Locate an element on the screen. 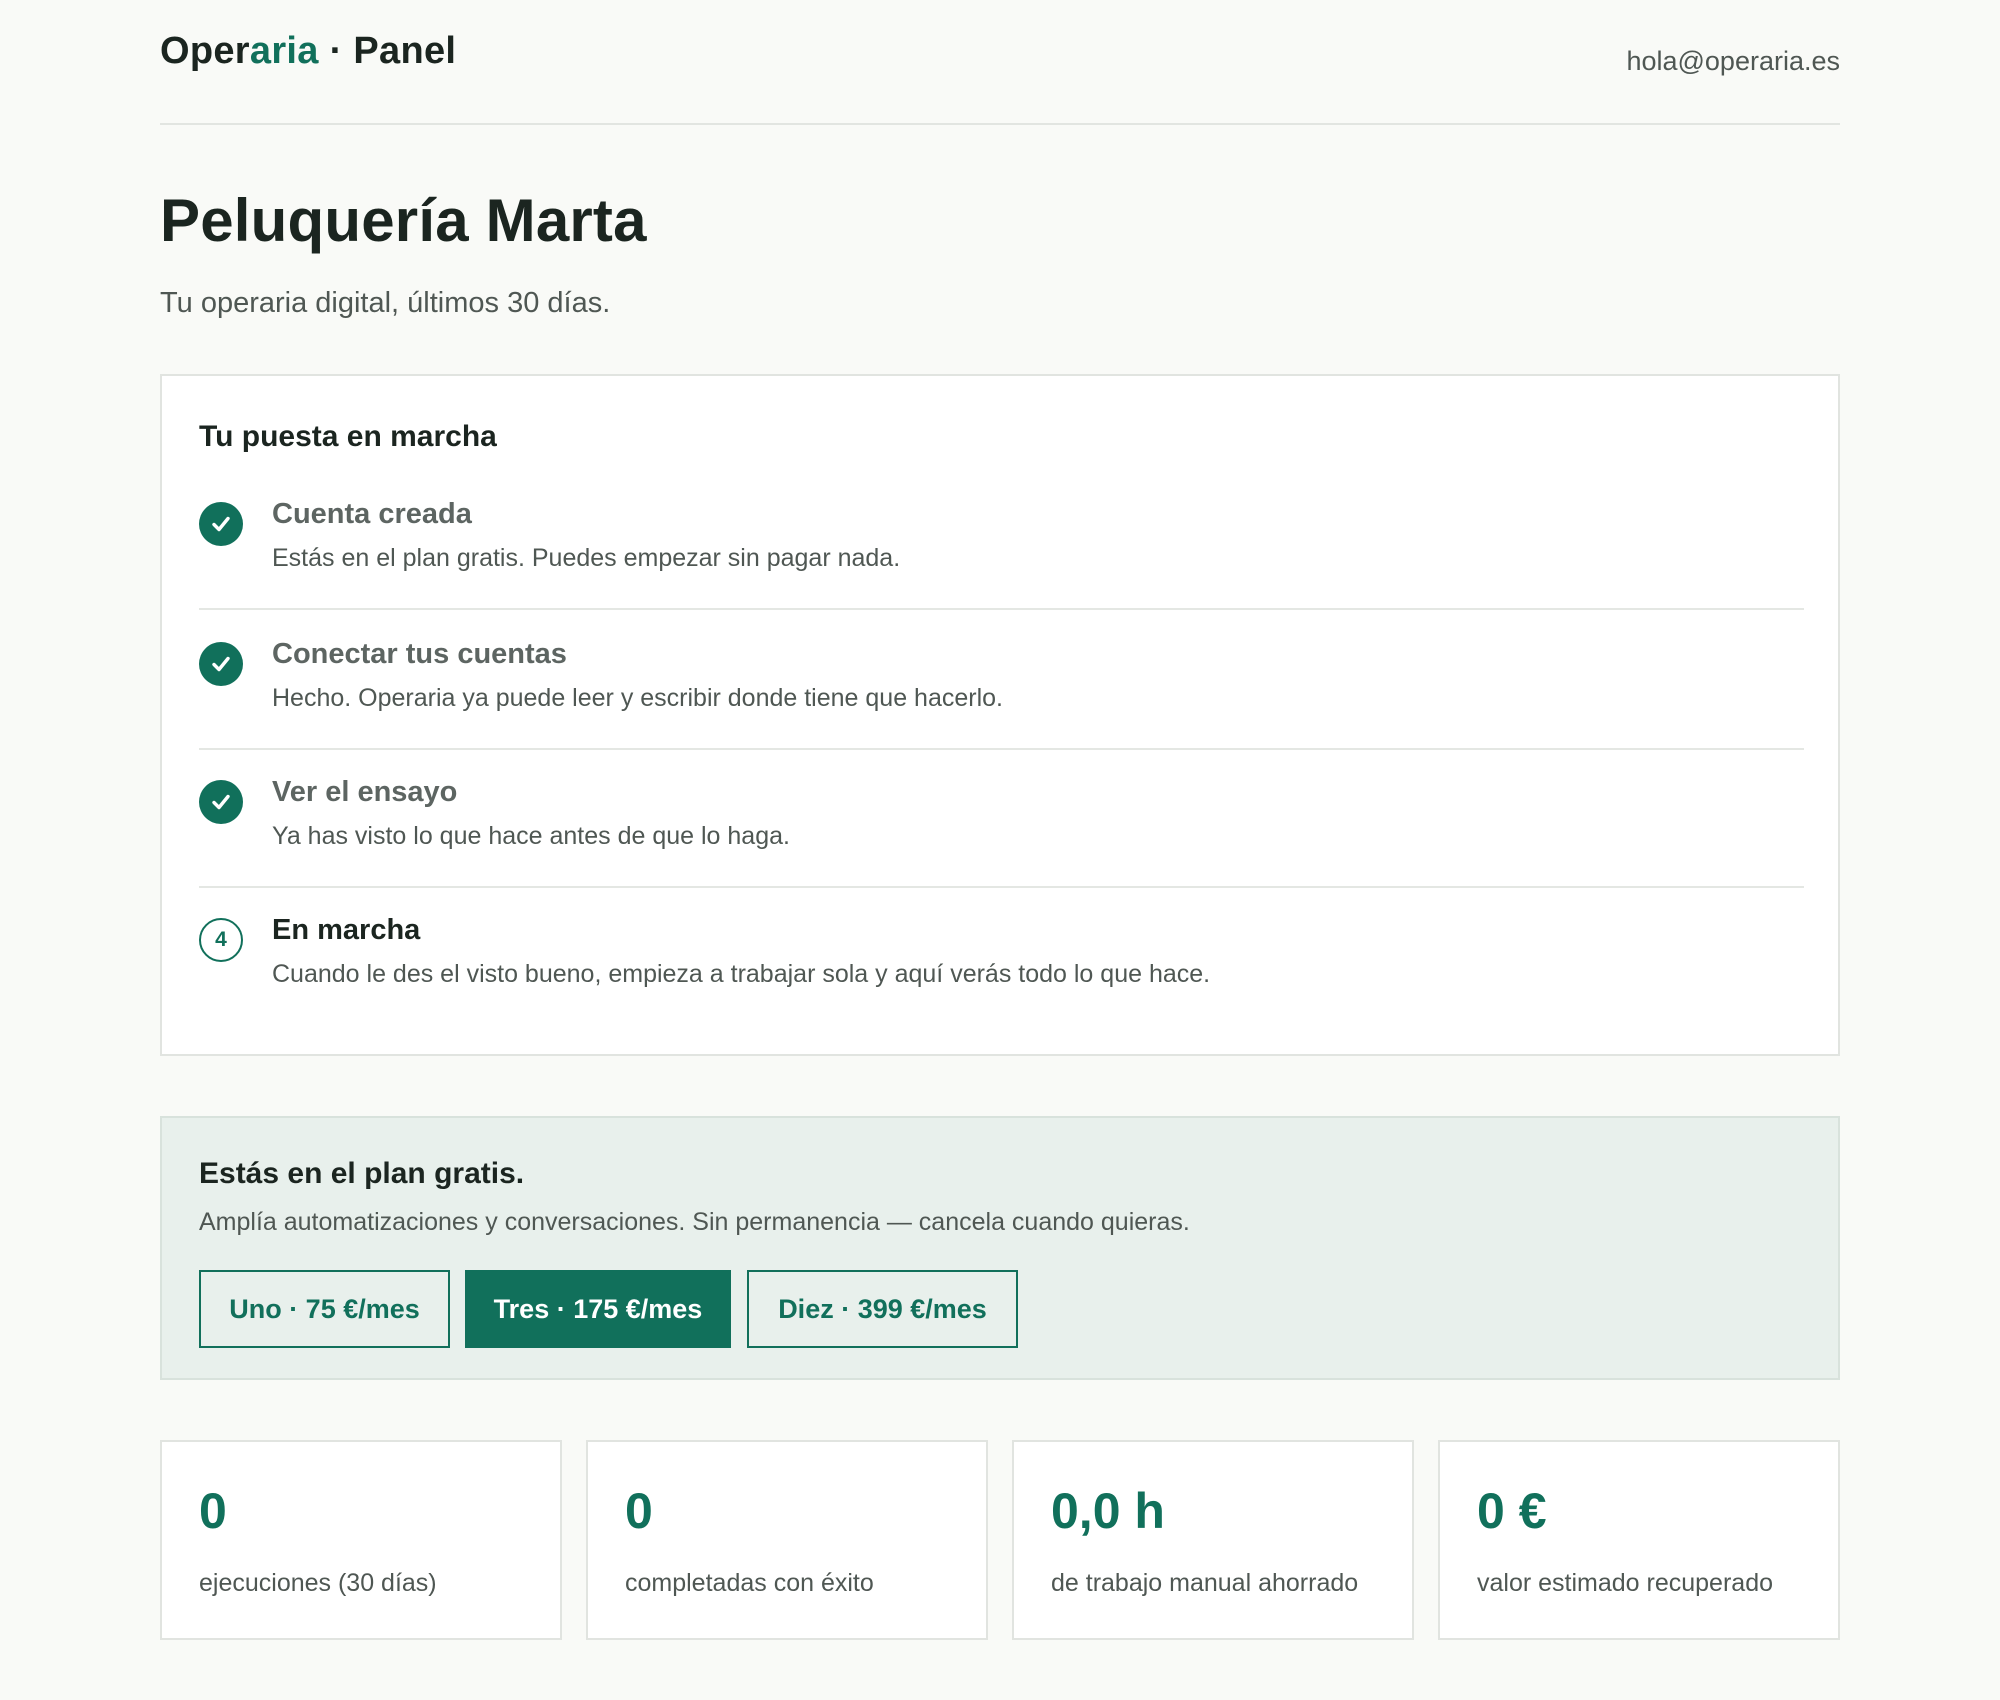 The width and height of the screenshot is (2000, 1700). plan-uno-button: Uno · 75 €/mes is located at coordinates (324, 1309).